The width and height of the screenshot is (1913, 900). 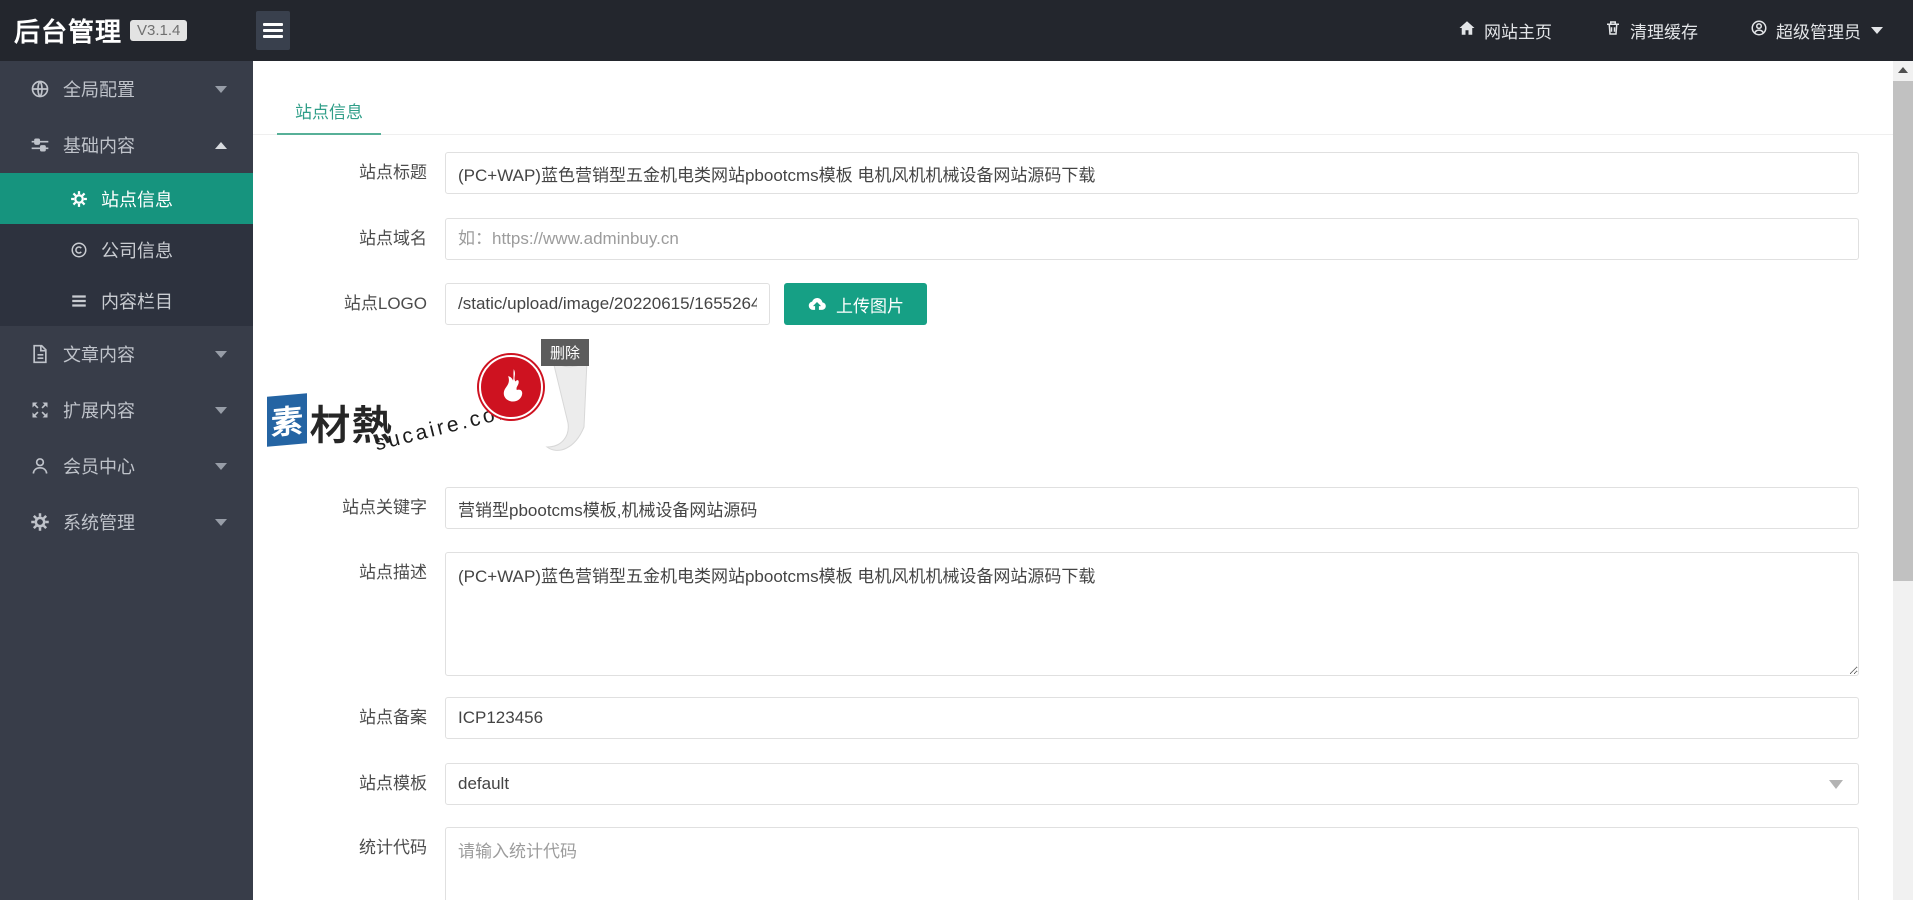 What do you see at coordinates (393, 172) in the screenshot?
I see `site-title-label: 站点标题` at bounding box center [393, 172].